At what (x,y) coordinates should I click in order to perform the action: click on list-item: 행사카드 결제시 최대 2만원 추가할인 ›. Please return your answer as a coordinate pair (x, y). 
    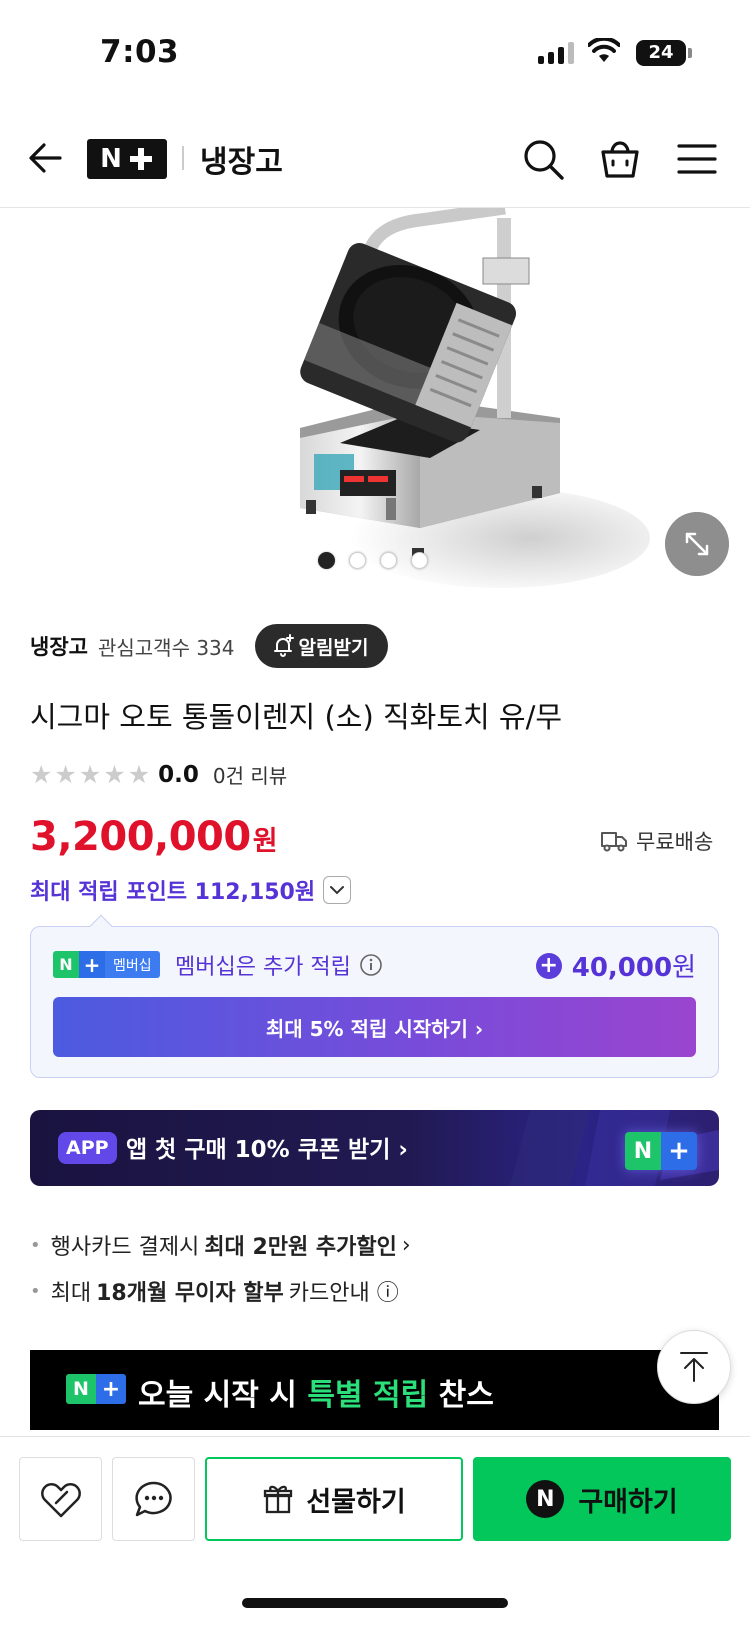
    Looking at the image, I should click on (220, 1245).